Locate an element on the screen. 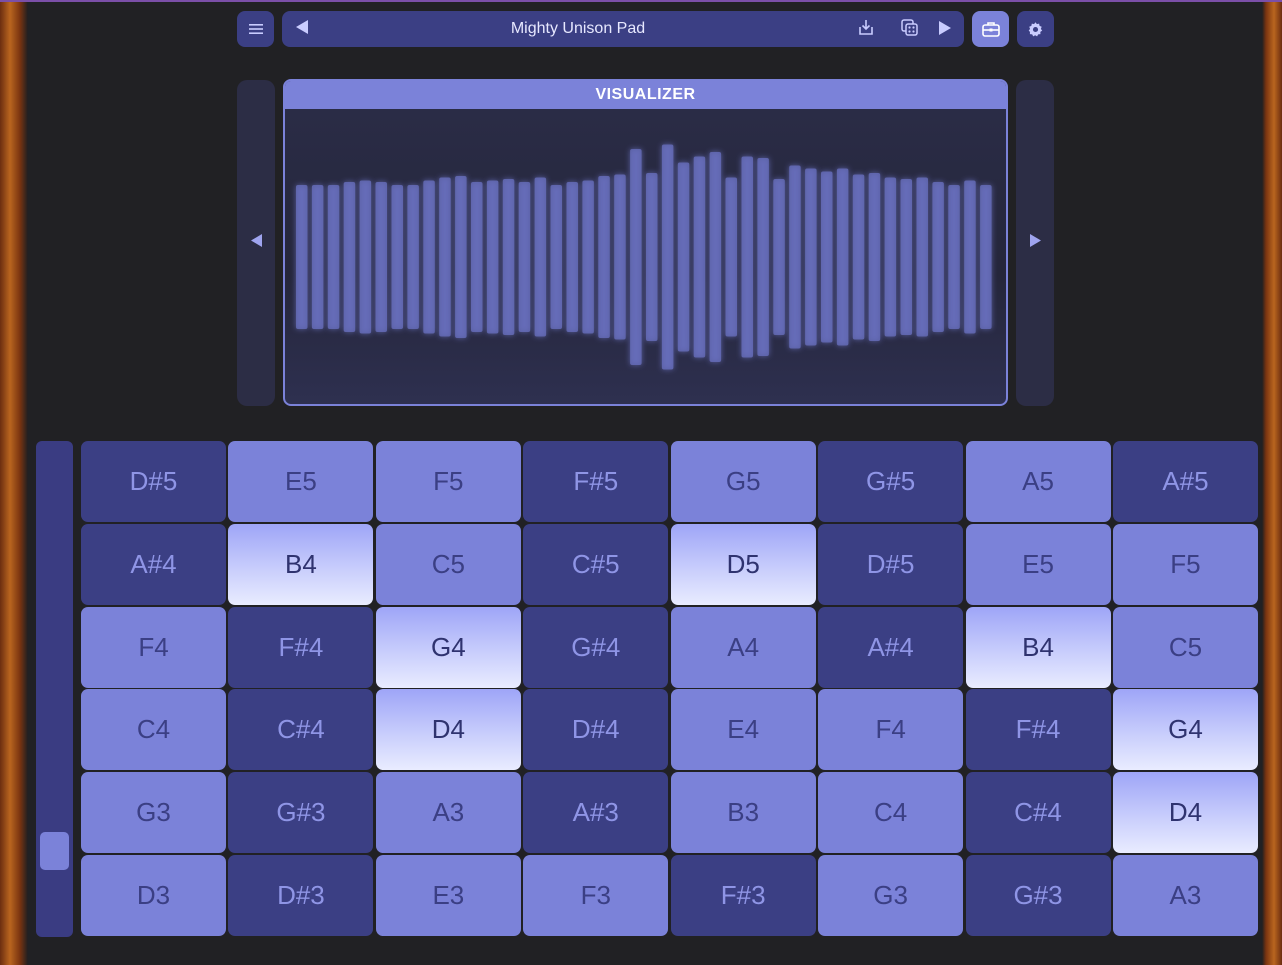 The image size is (1282, 965). note-pad: F3 is located at coordinates (596, 895).